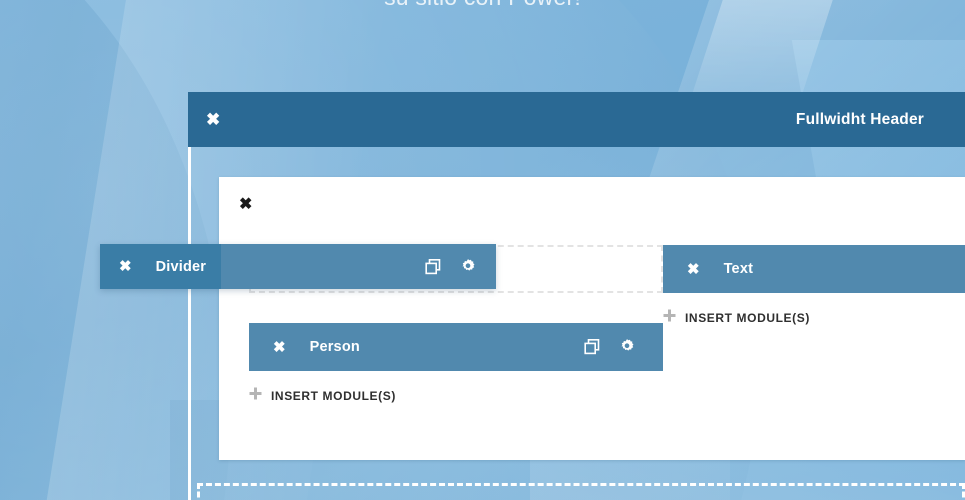  What do you see at coordinates (814, 269) in the screenshot?
I see `module-text: ✖ Text` at bounding box center [814, 269].